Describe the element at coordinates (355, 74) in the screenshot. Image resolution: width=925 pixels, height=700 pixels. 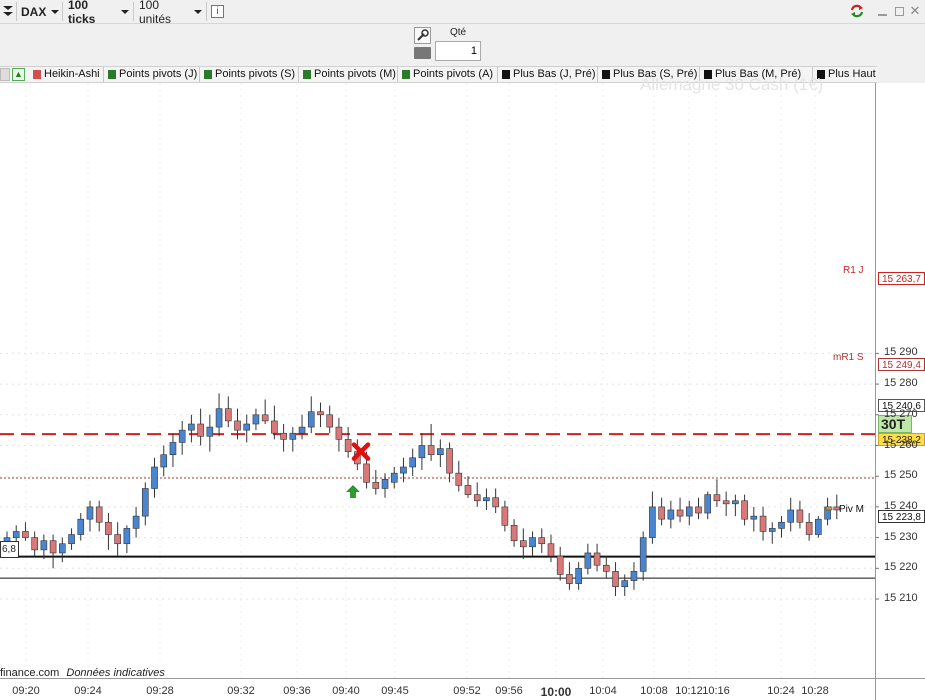
I see `indicator-tab-label: Points pivots (M)` at that location.